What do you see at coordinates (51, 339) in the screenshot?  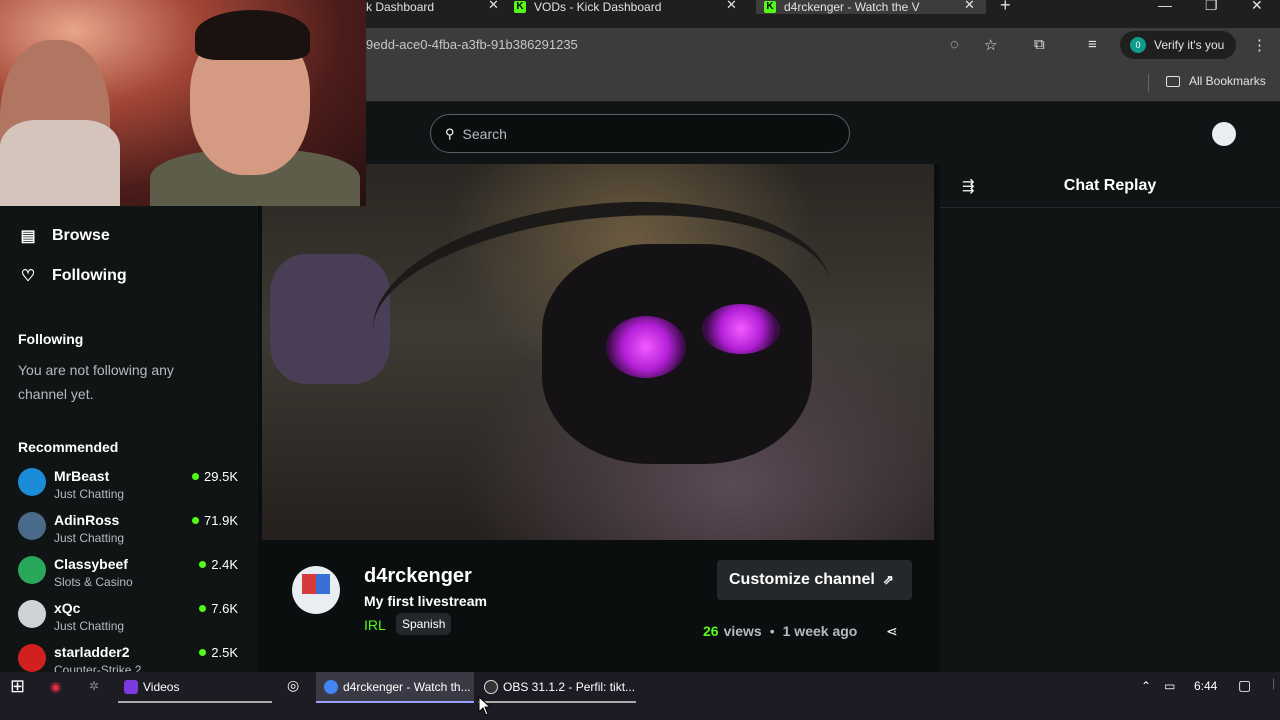 I see `following-heading: Following` at bounding box center [51, 339].